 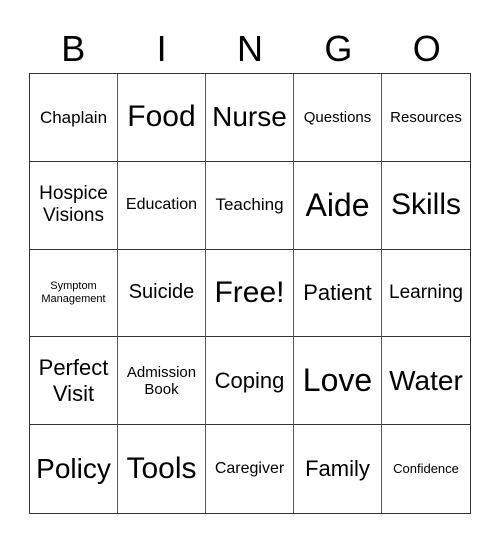 I want to click on header-letter-n: N, so click(x=249, y=48).